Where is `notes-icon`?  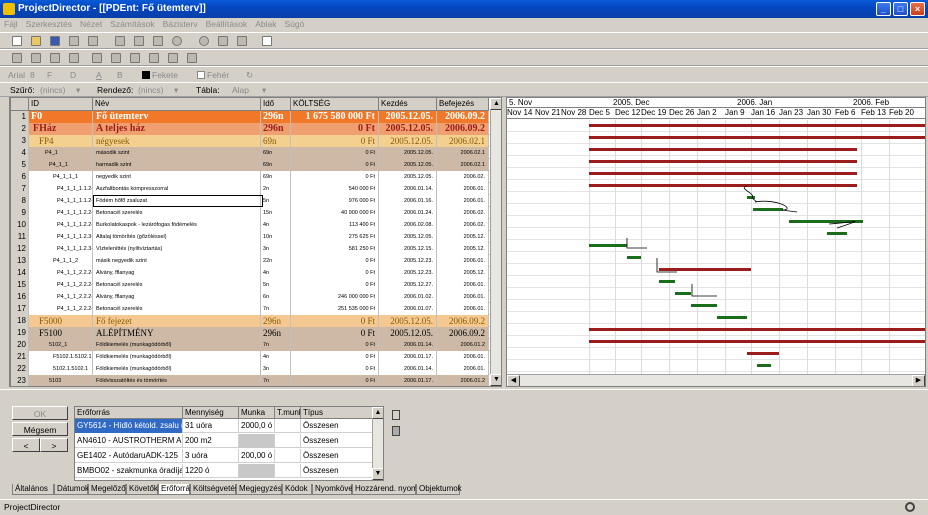 notes-icon is located at coordinates (154, 58).